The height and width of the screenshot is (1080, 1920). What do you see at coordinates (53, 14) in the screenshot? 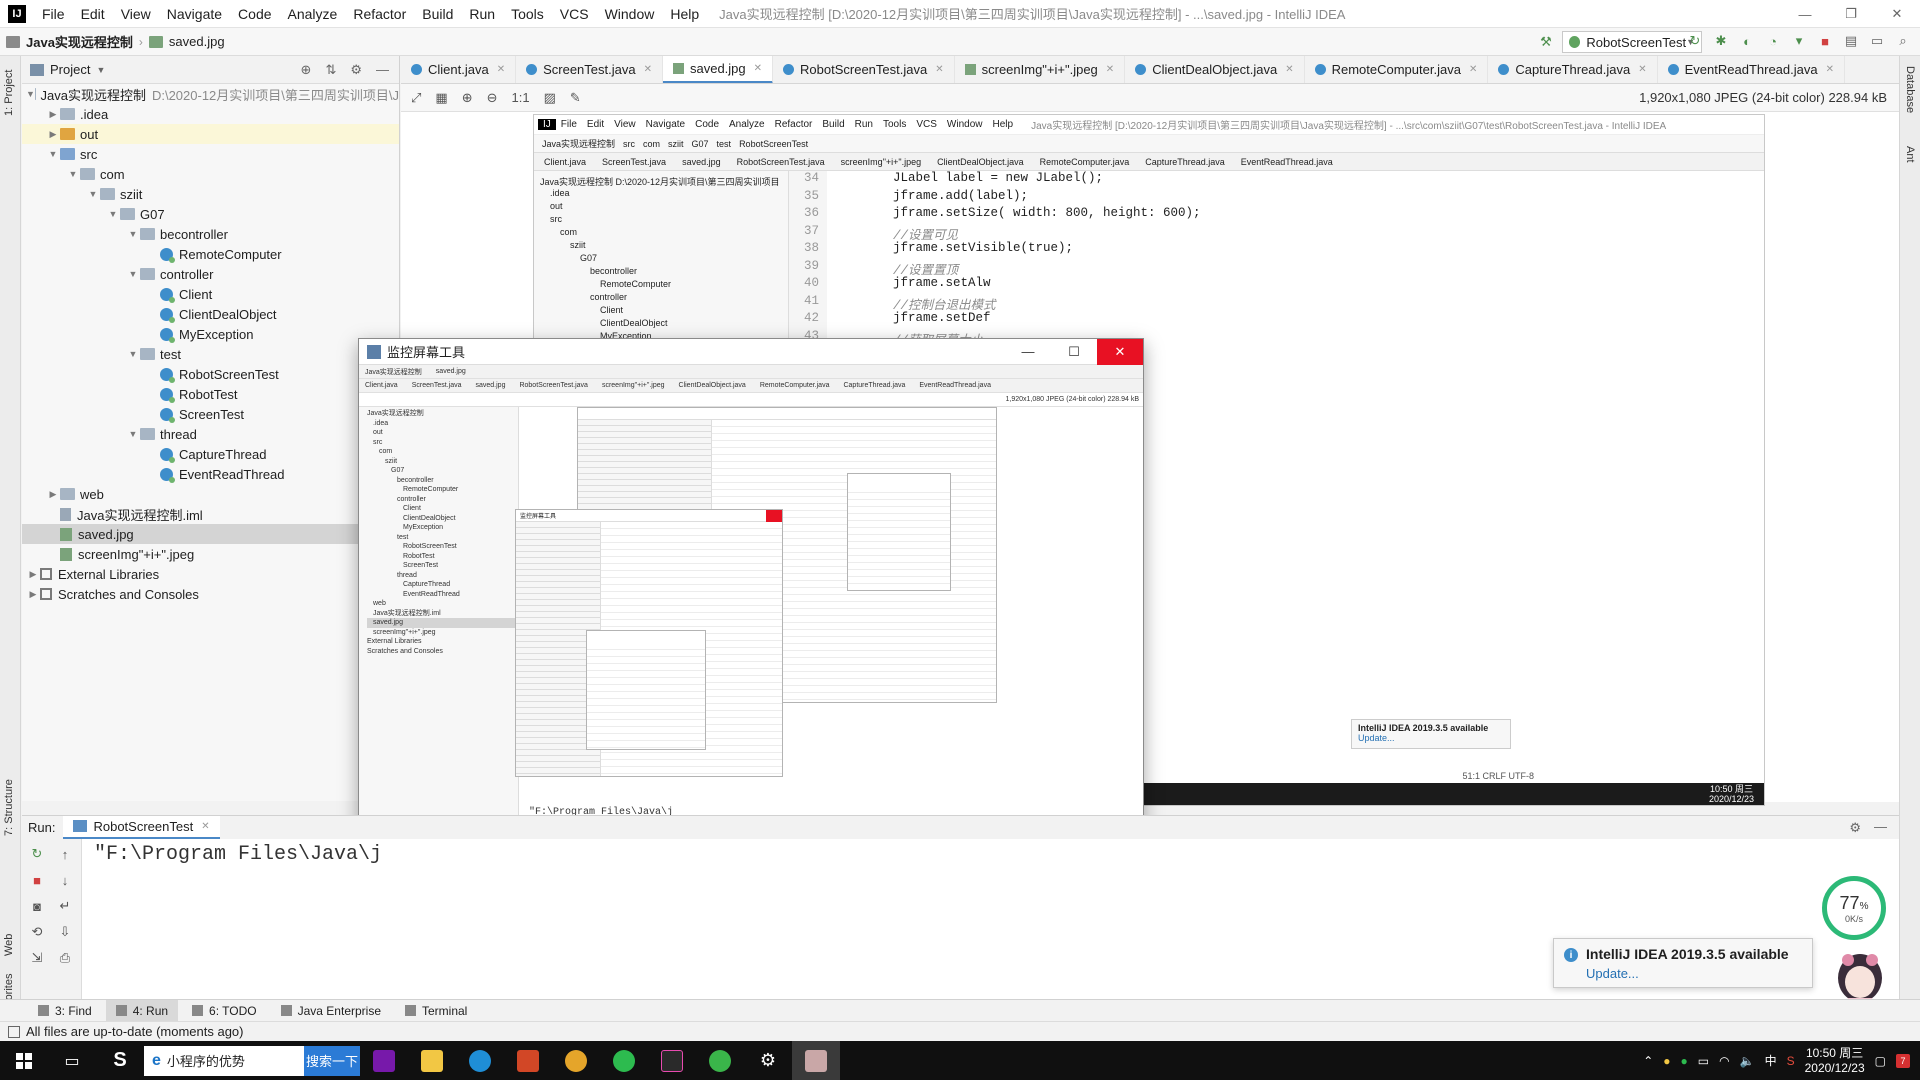
I see `menu-item: File` at bounding box center [53, 14].